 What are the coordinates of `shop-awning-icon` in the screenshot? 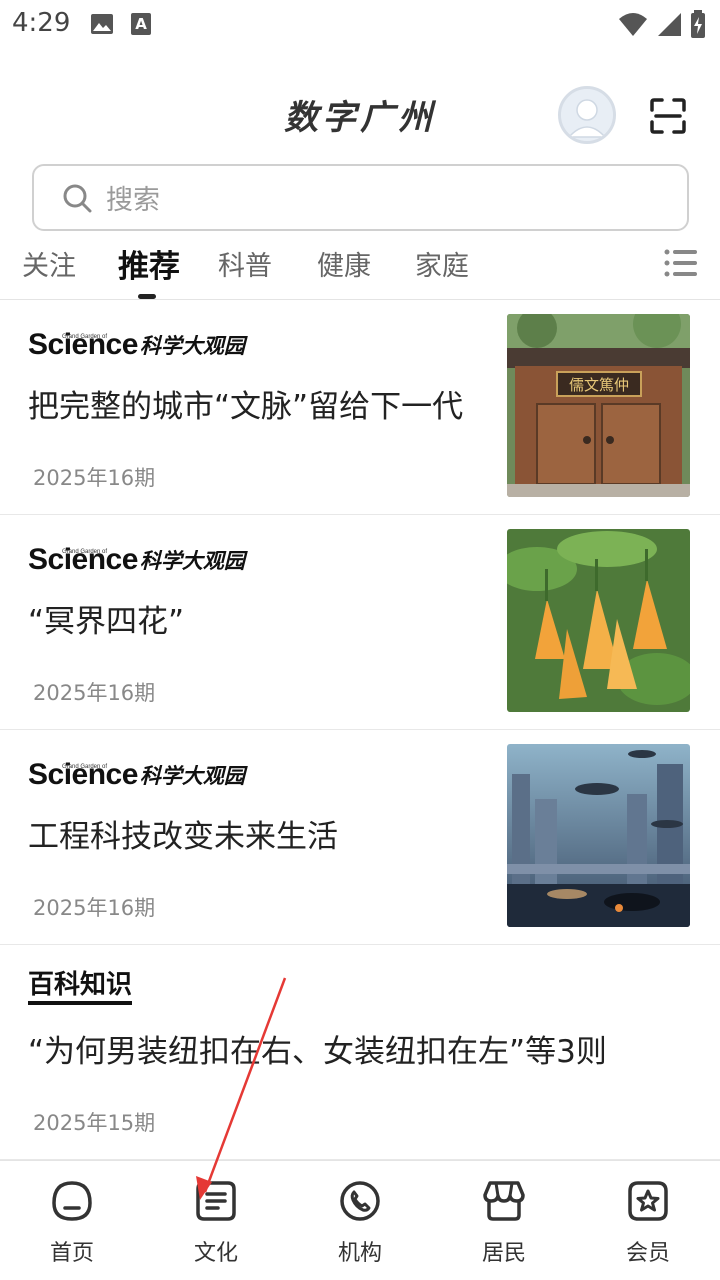 It's located at (504, 1201).